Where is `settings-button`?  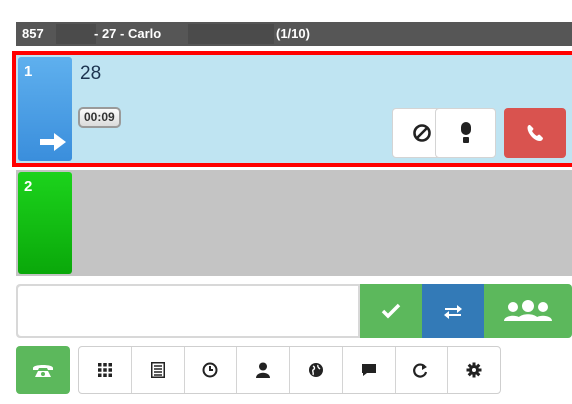
settings-button is located at coordinates (474, 370).